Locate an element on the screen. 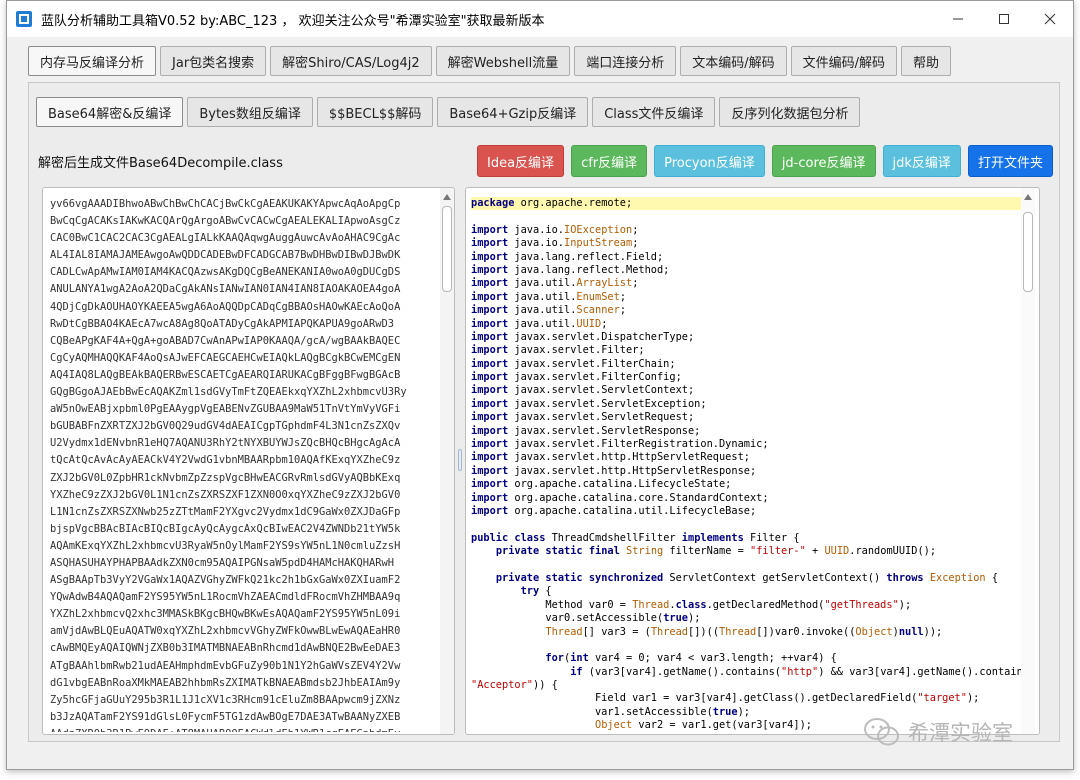  idea-decompile-button: Idea反编译 is located at coordinates (521, 161).